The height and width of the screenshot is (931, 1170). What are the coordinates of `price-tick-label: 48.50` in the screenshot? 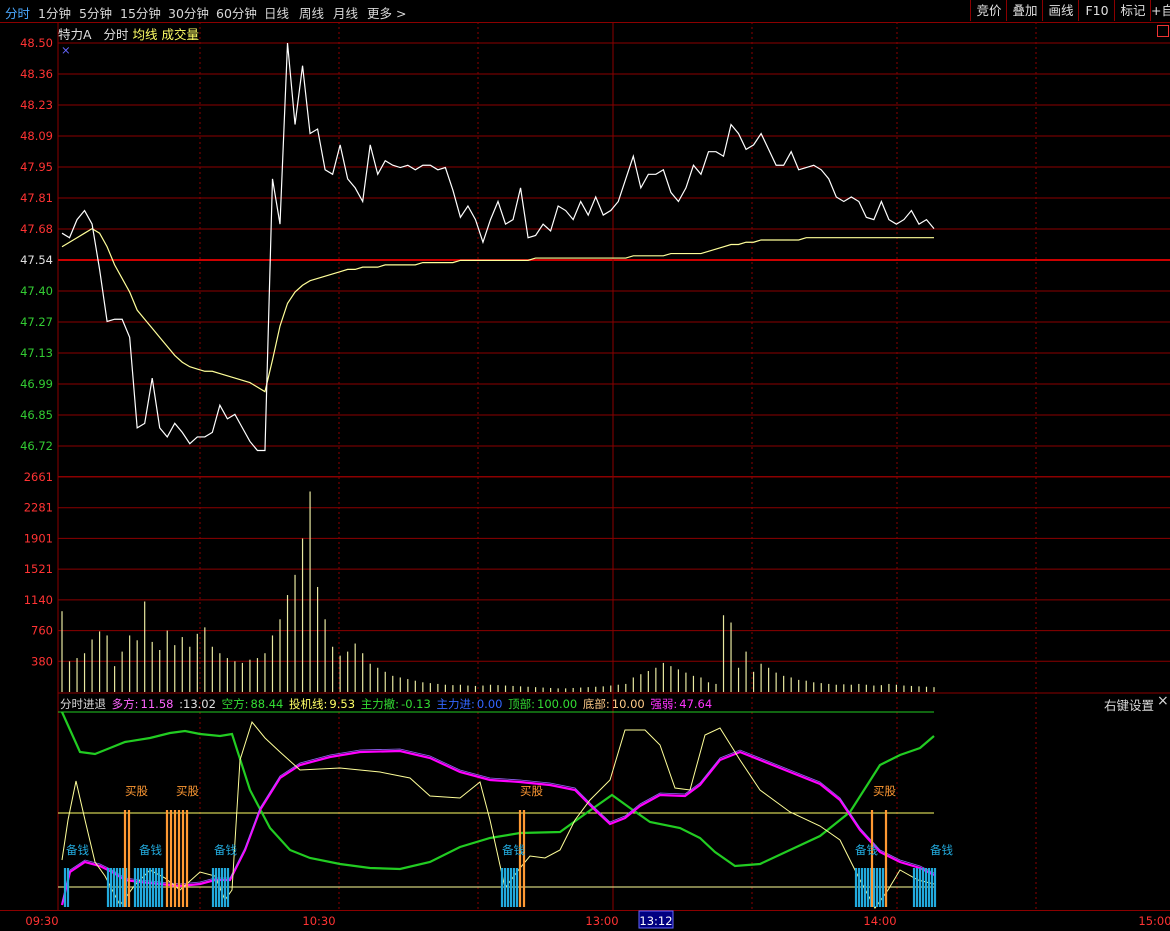 It's located at (36, 43).